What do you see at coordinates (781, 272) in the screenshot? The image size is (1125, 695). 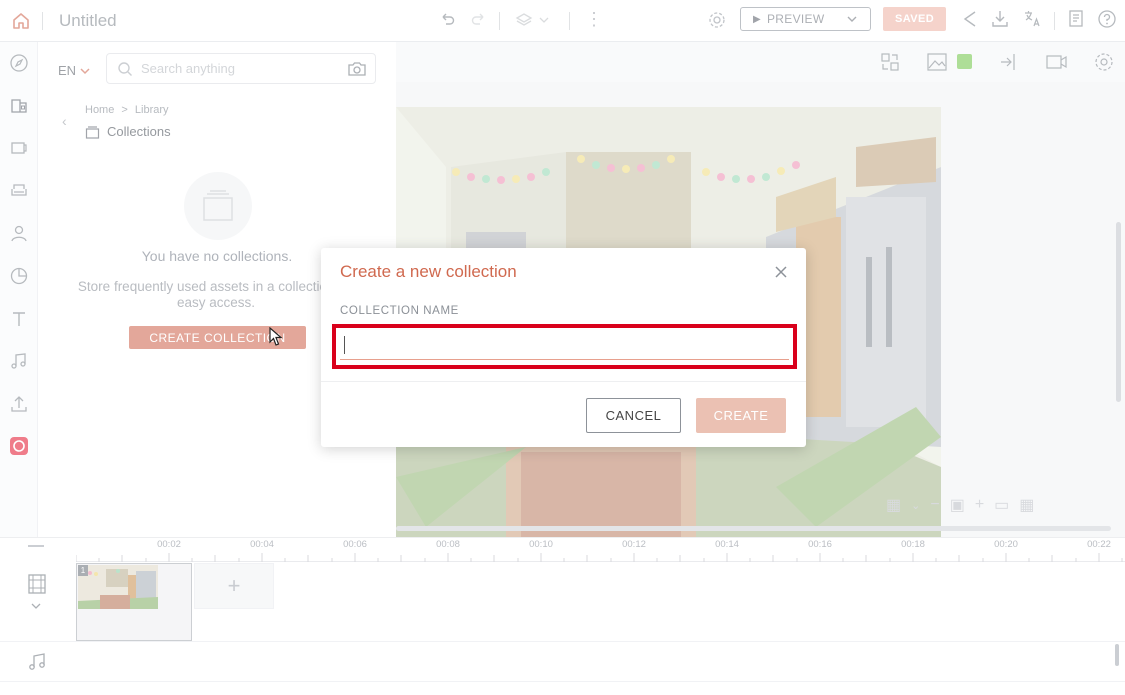 I see `close-icon` at bounding box center [781, 272].